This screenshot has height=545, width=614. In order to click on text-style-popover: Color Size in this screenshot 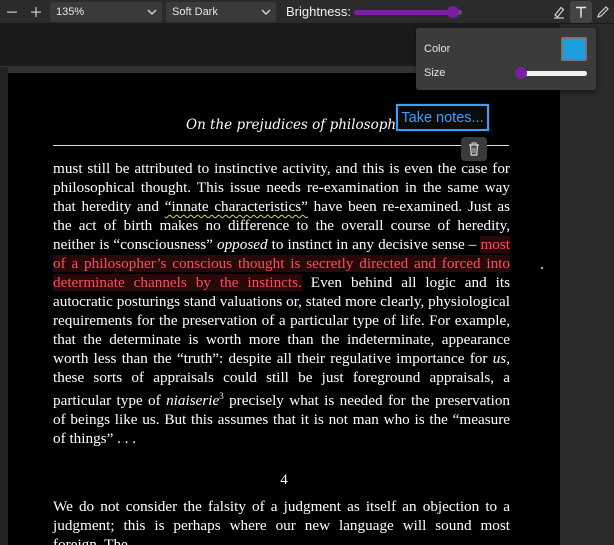, I will do `click(506, 59)`.